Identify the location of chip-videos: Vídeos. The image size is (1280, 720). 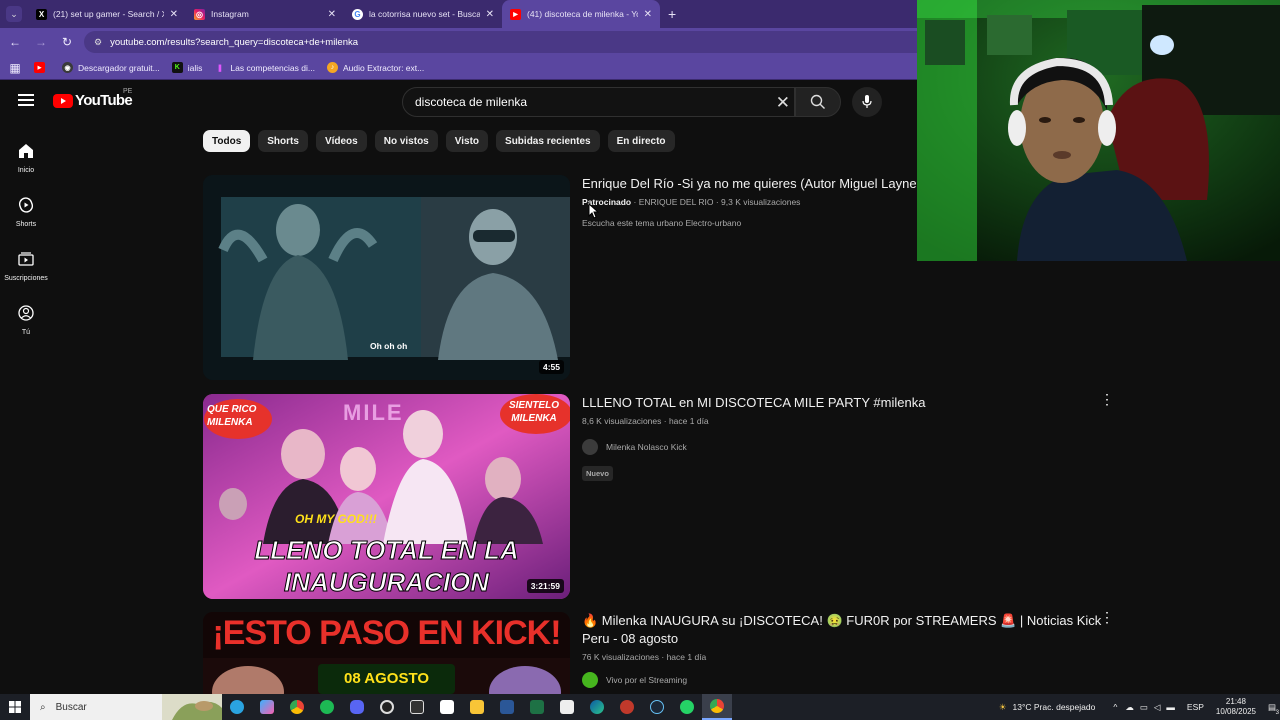
(341, 141).